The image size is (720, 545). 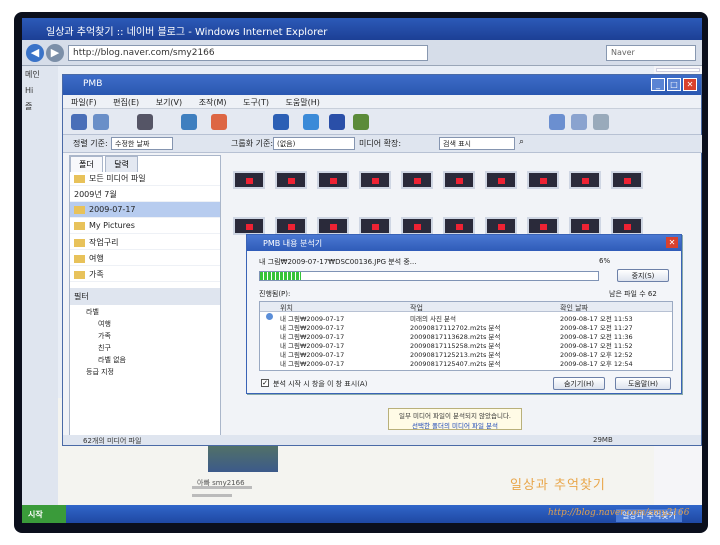 What do you see at coordinates (601, 122) in the screenshot?
I see `zoom-slider-icon` at bounding box center [601, 122].